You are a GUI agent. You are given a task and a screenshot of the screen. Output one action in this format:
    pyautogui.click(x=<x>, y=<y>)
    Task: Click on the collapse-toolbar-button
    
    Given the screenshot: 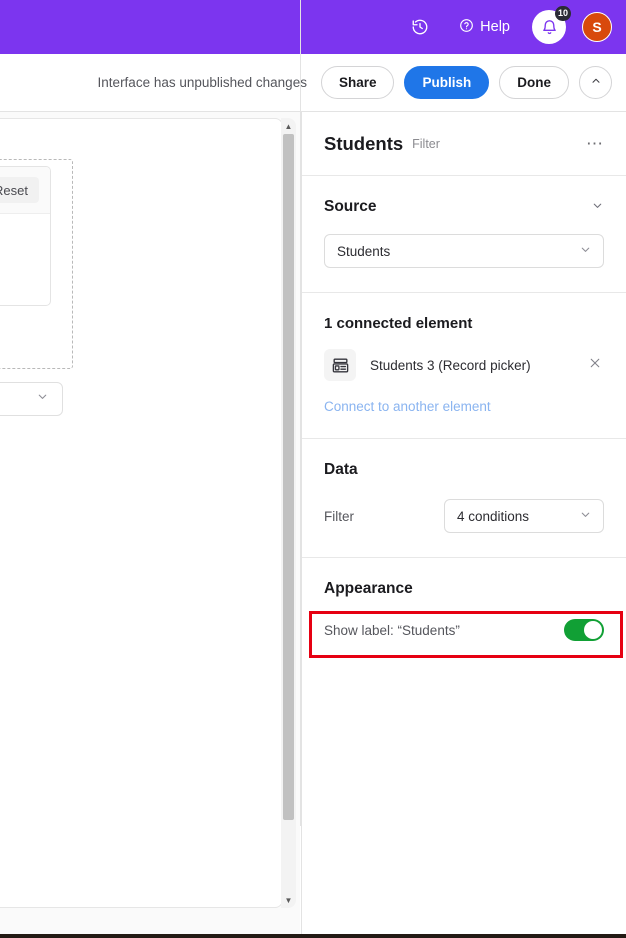 What is the action you would take?
    pyautogui.click(x=595, y=82)
    